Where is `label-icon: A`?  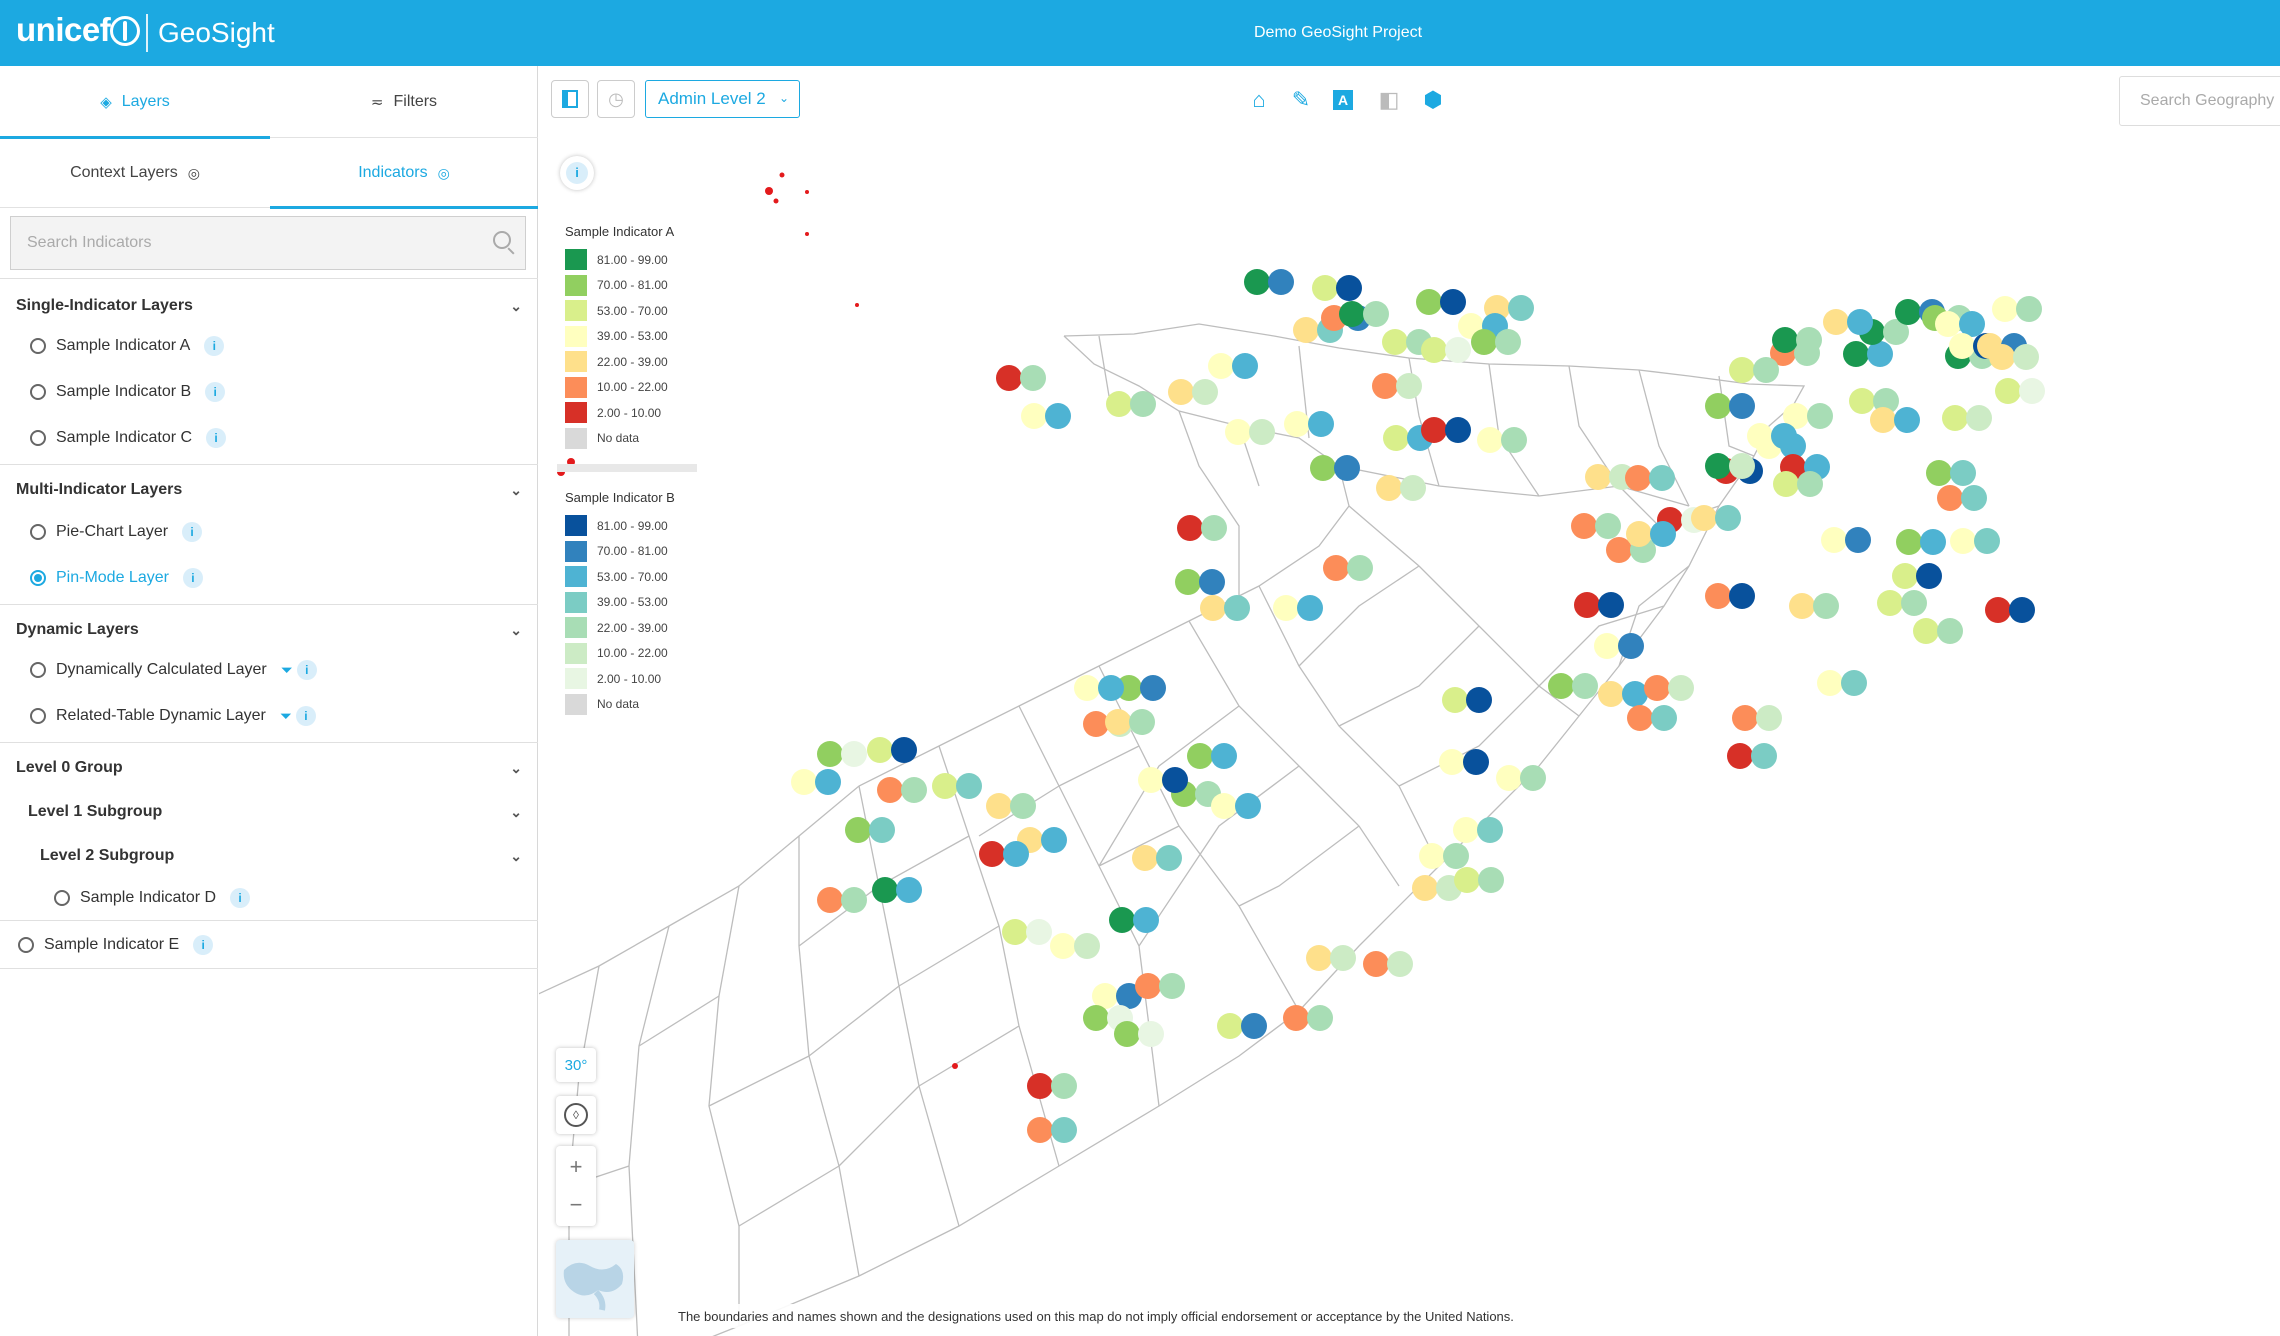 label-icon: A is located at coordinates (1343, 100).